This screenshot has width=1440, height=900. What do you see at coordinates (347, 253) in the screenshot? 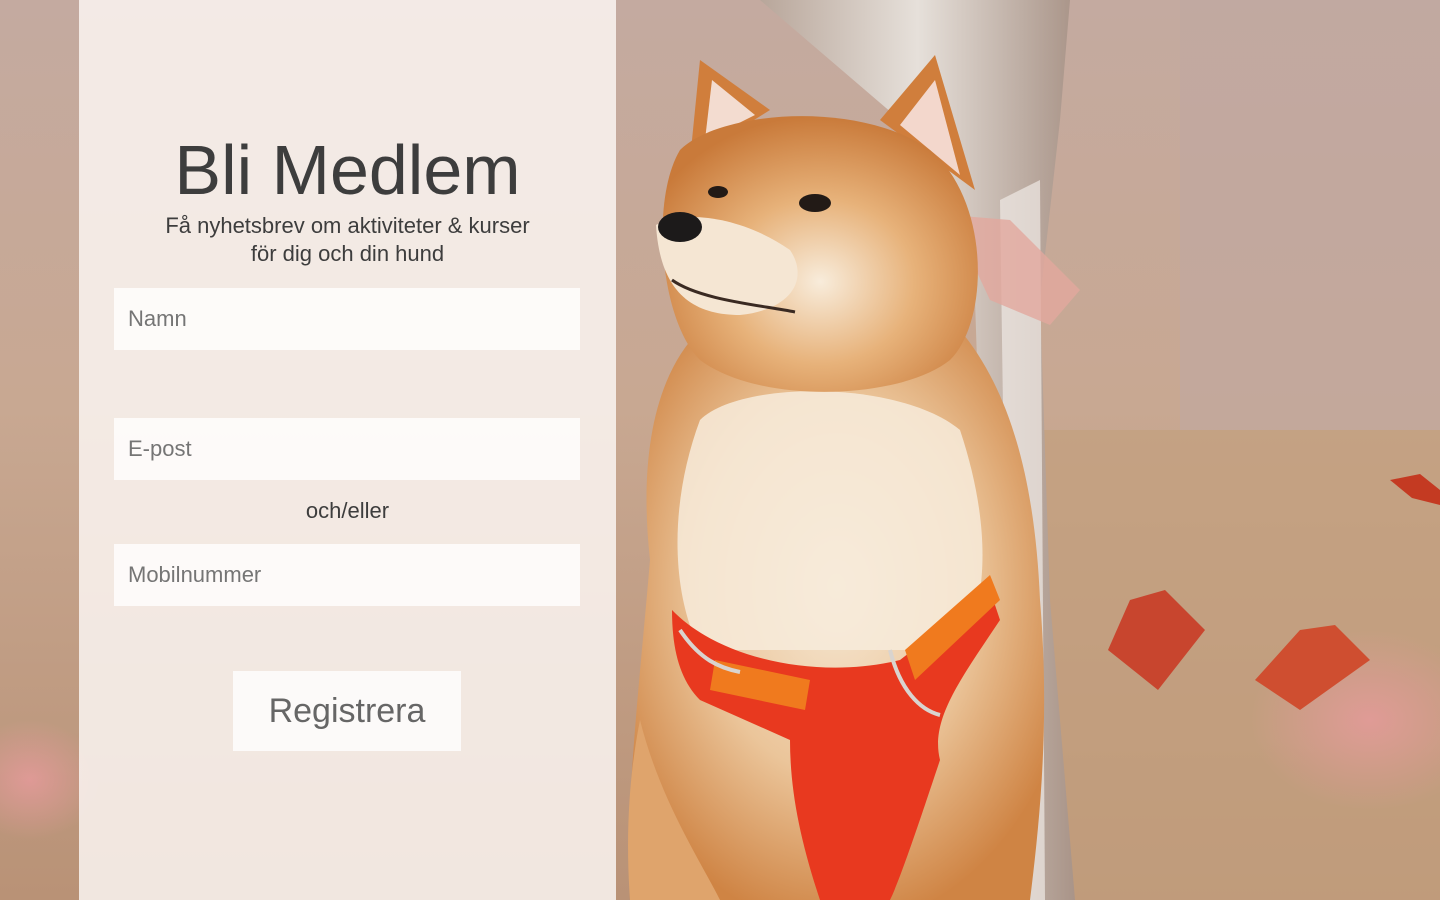
I see `subtitle-line-2: för dig och din hund` at bounding box center [347, 253].